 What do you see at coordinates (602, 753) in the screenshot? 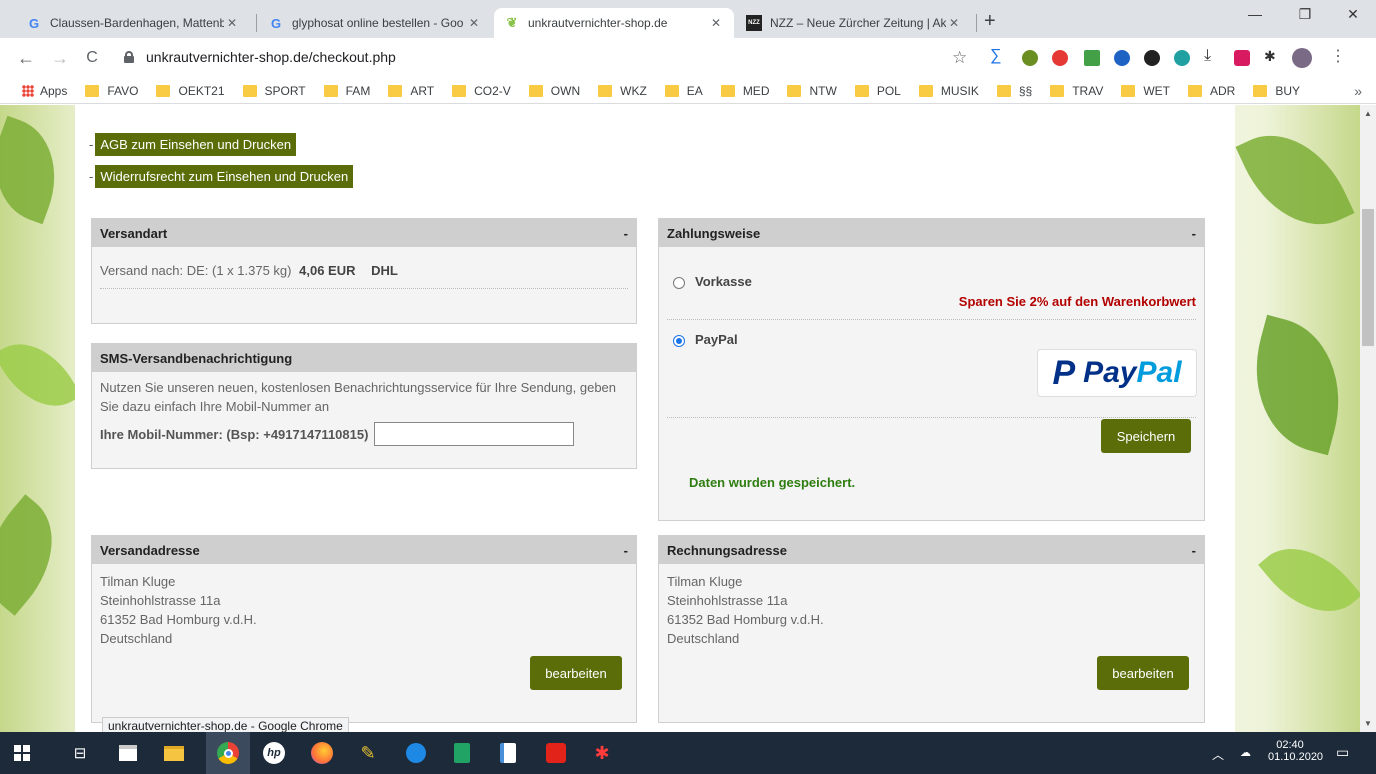
I see `app-bug-icon: ✱` at bounding box center [602, 753].